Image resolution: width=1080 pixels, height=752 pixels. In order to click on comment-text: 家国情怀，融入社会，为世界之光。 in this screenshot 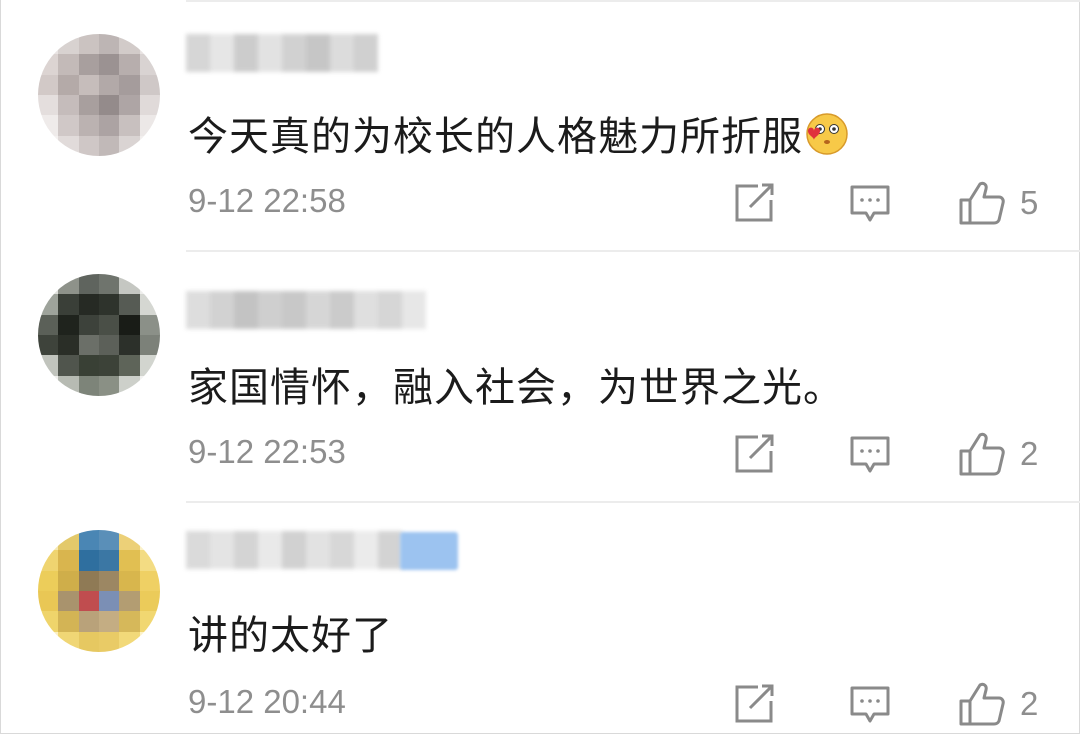, I will do `click(516, 384)`.